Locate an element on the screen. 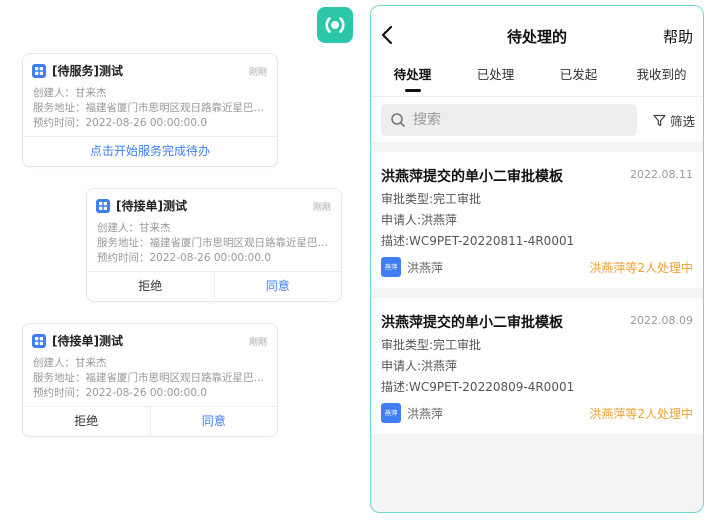 This screenshot has height=522, width=720. page-title: 待处理的 is located at coordinates (536, 37).